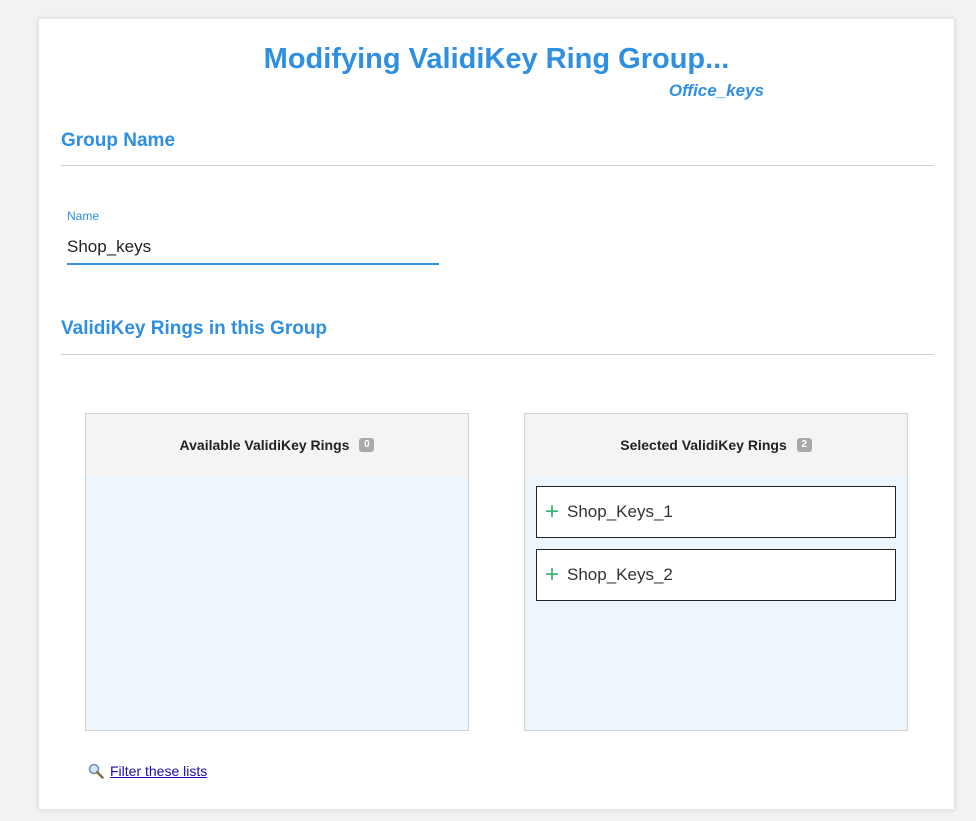  I want to click on ring-label: Shop_Keys_1, so click(620, 511).